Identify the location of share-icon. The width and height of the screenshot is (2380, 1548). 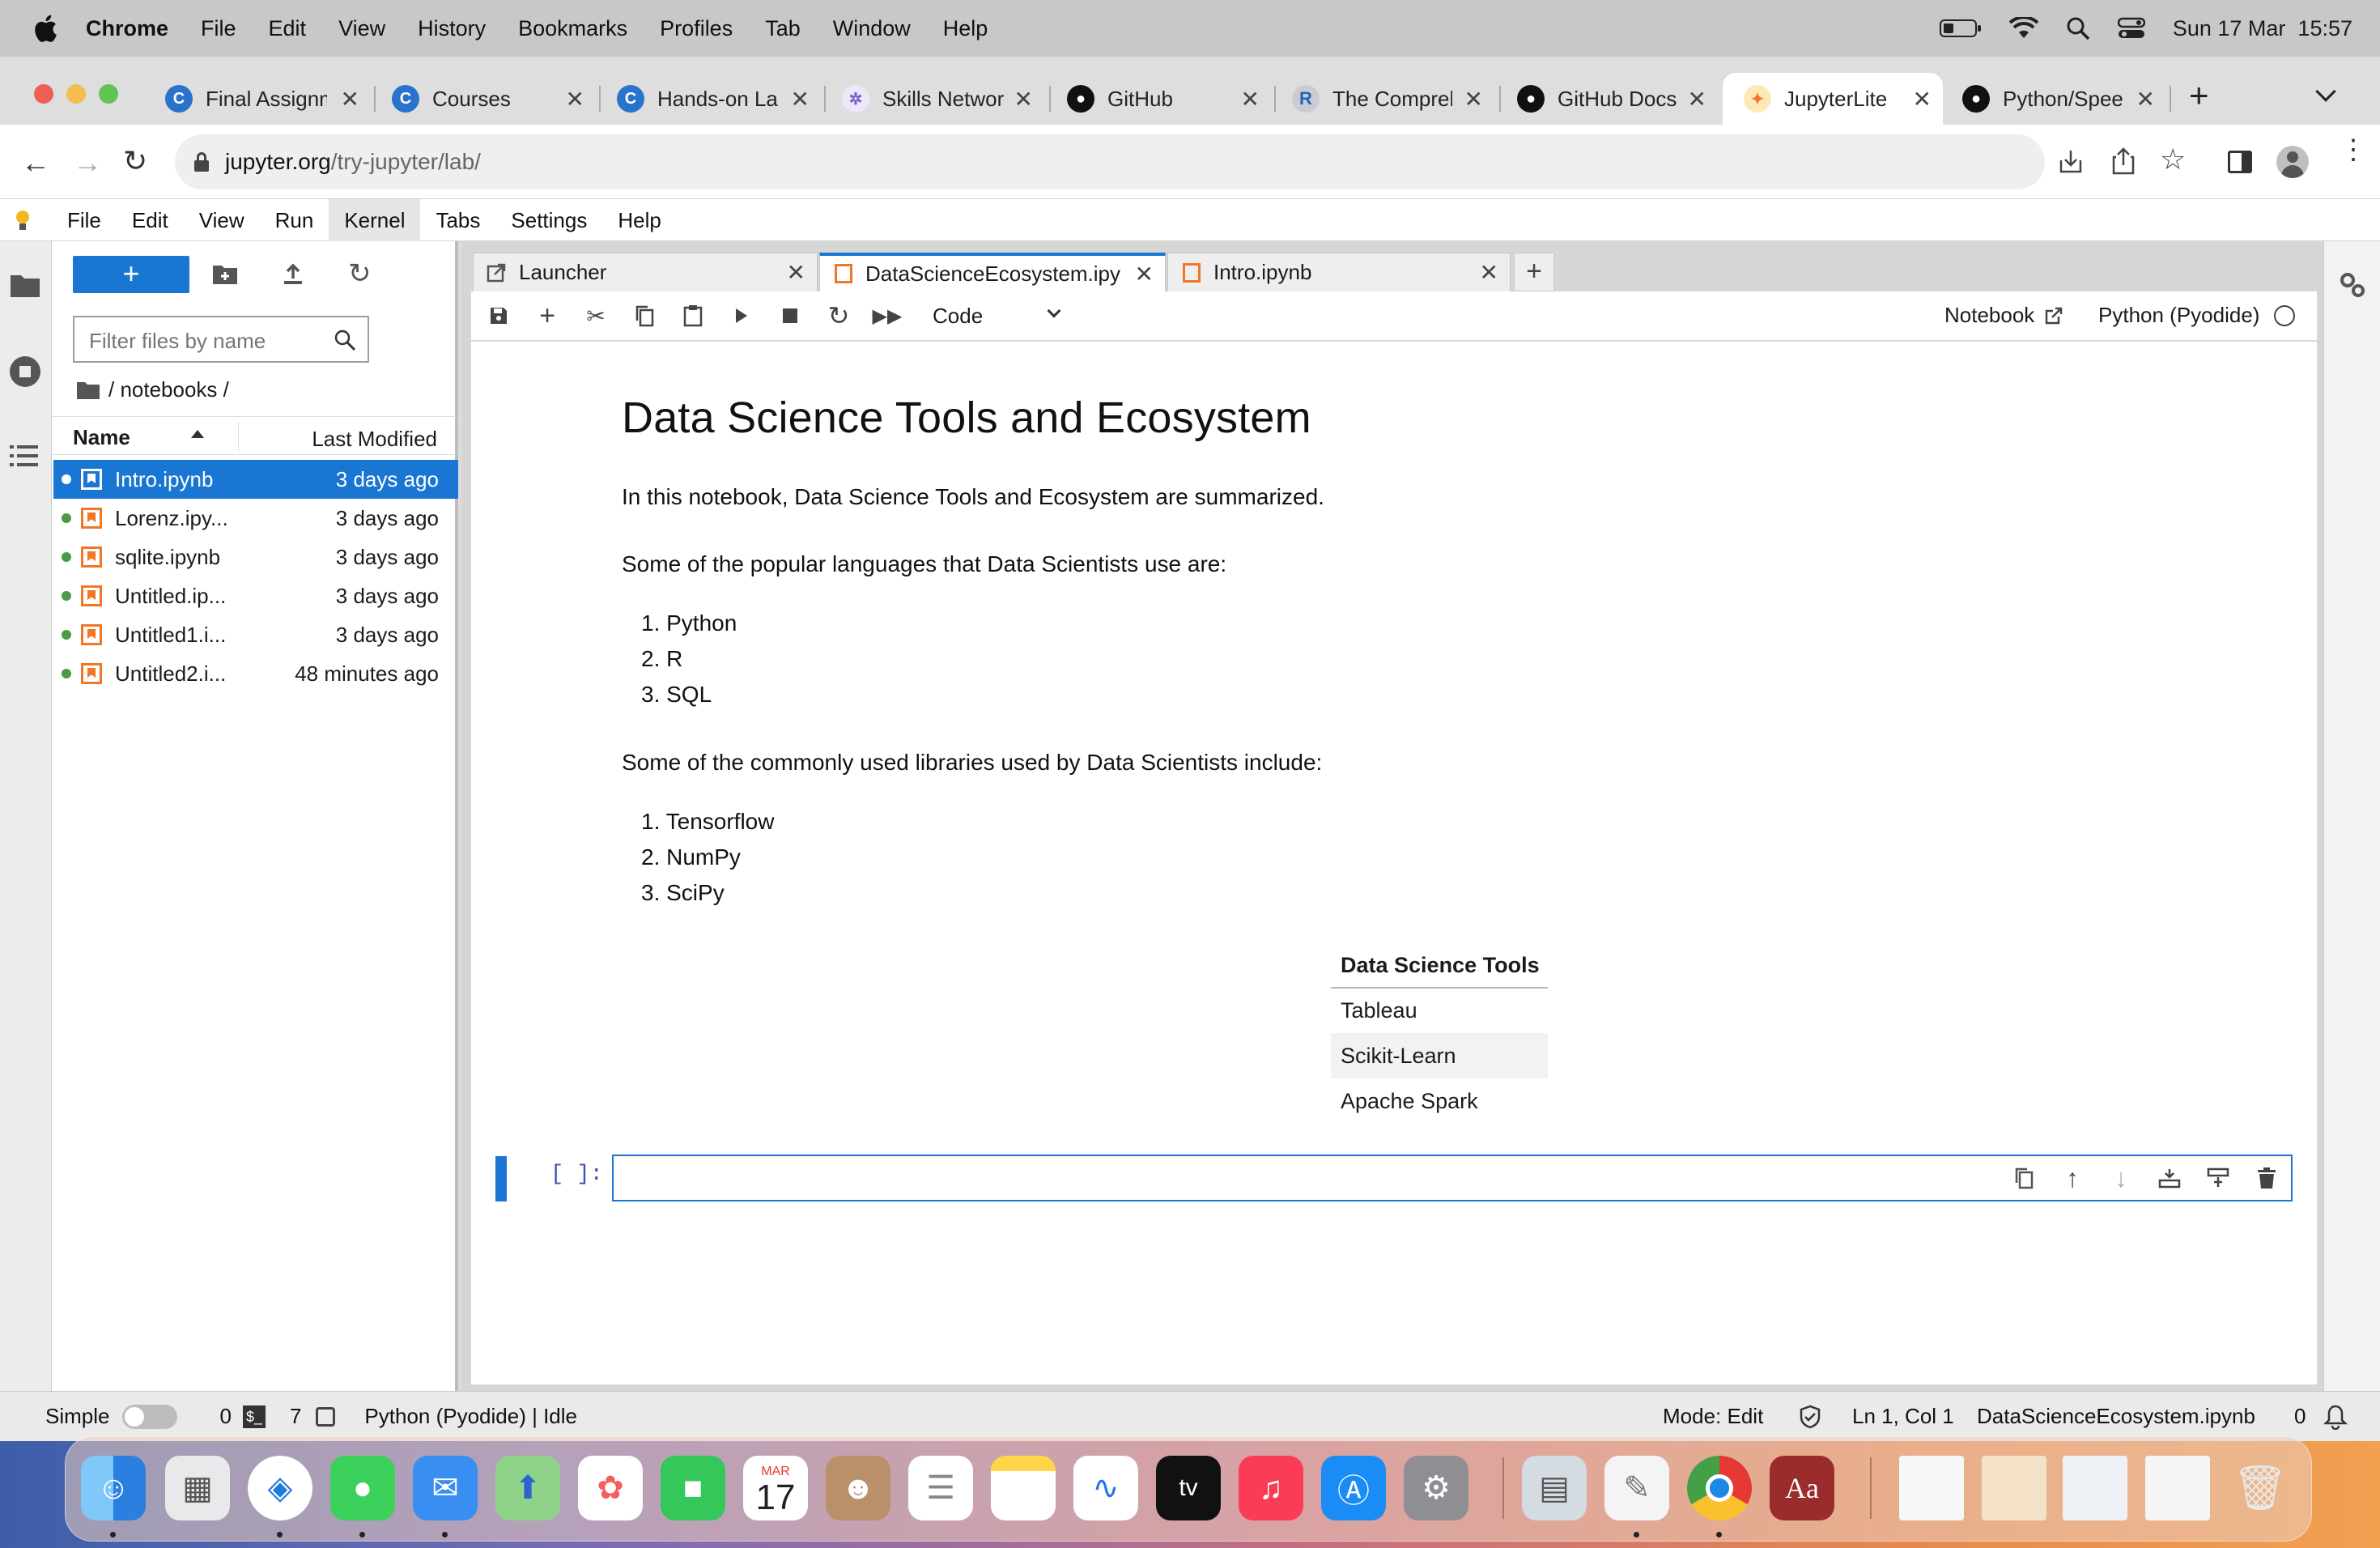
(2124, 161).